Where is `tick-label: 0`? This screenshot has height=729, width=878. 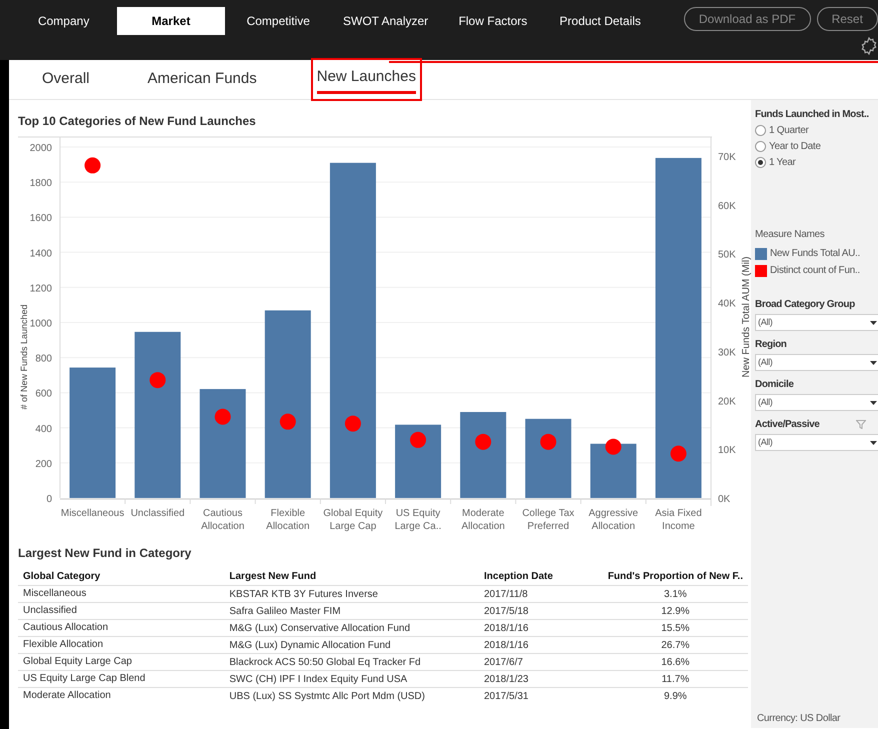 tick-label: 0 is located at coordinates (49, 499).